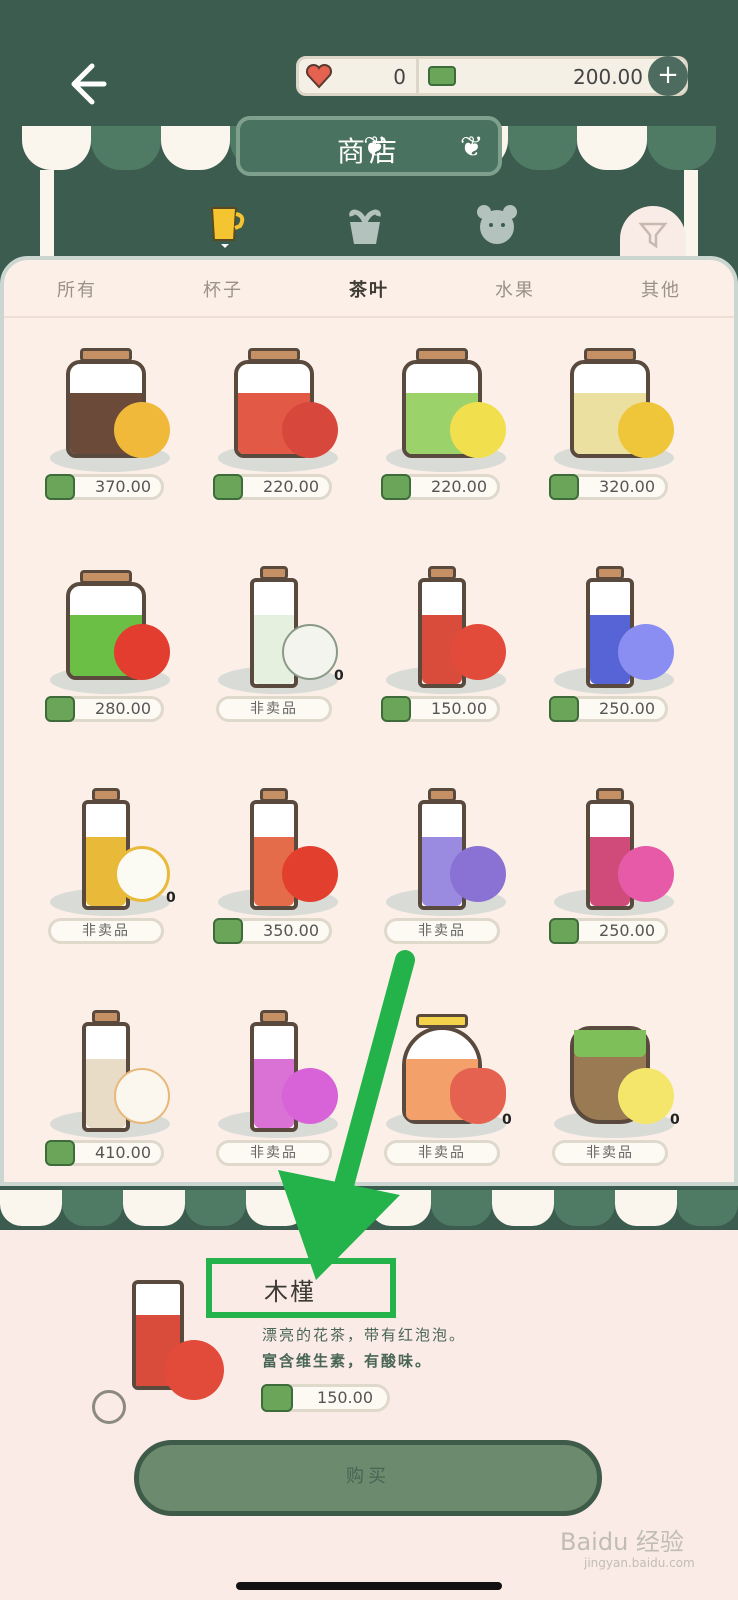 This screenshot has height=1600, width=738. What do you see at coordinates (104, 709) in the screenshot?
I see `price-tag: 280.00` at bounding box center [104, 709].